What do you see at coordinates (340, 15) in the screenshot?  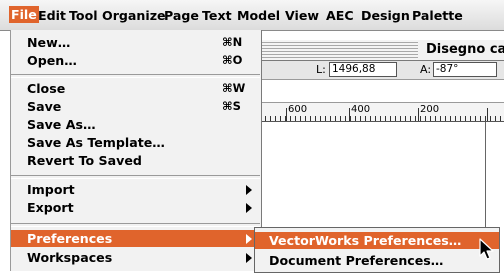 I see `menu-aec: AEC` at bounding box center [340, 15].